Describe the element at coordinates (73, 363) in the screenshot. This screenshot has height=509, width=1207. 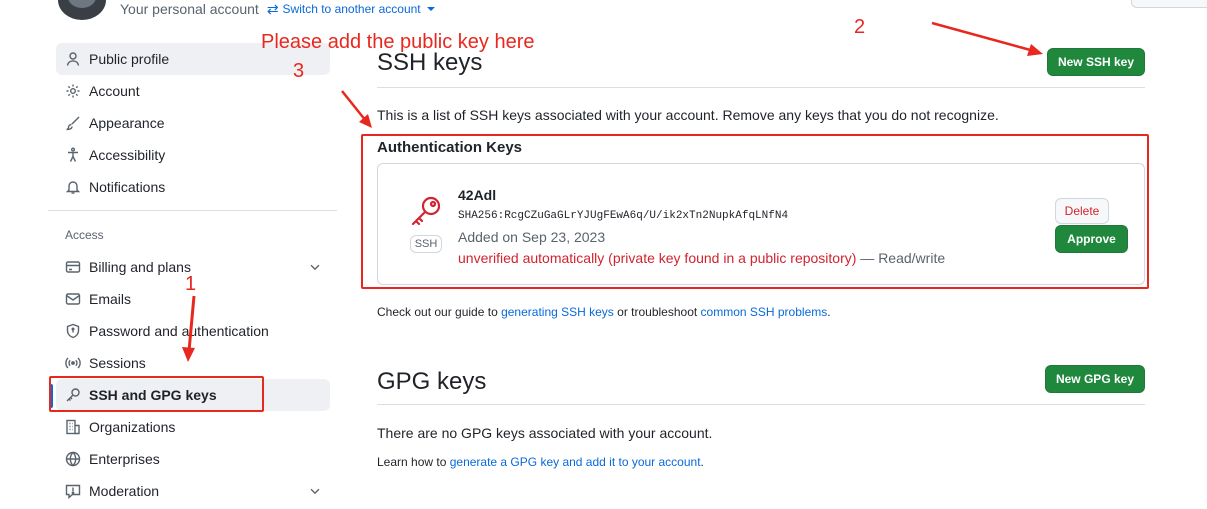
I see `broadcast-icon` at that location.